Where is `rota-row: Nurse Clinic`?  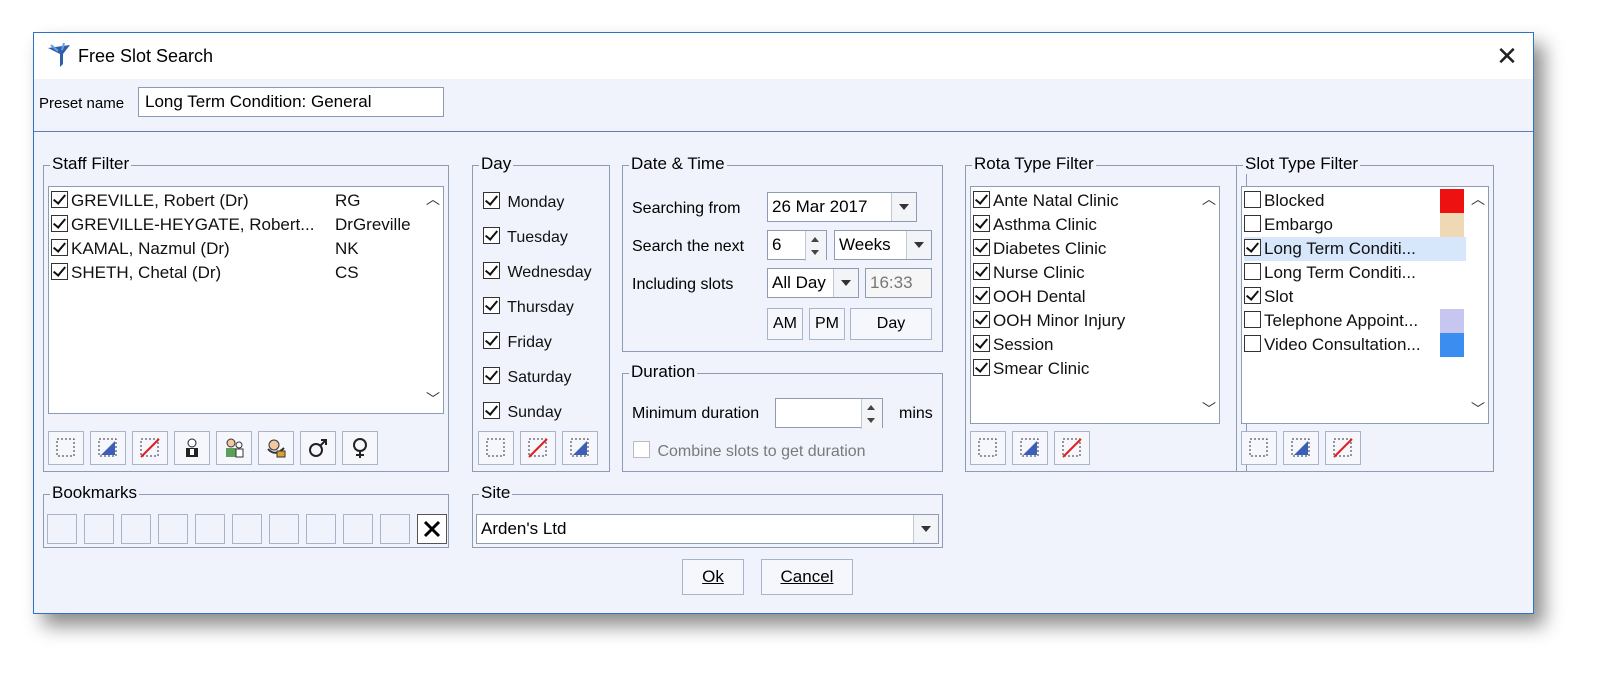
rota-row: Nurse Clinic is located at coordinates (1029, 273).